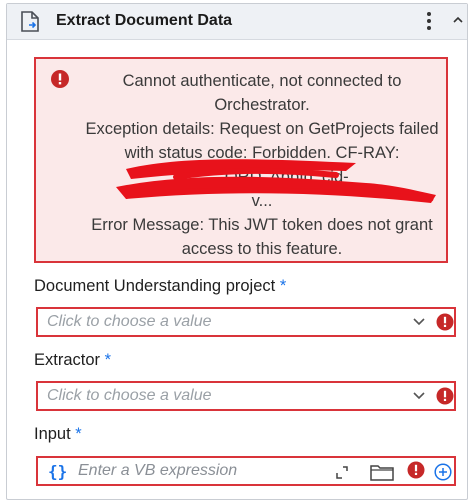 Image resolution: width=474 pixels, height=503 pixels. I want to click on vb-expression-input, so click(198, 471).